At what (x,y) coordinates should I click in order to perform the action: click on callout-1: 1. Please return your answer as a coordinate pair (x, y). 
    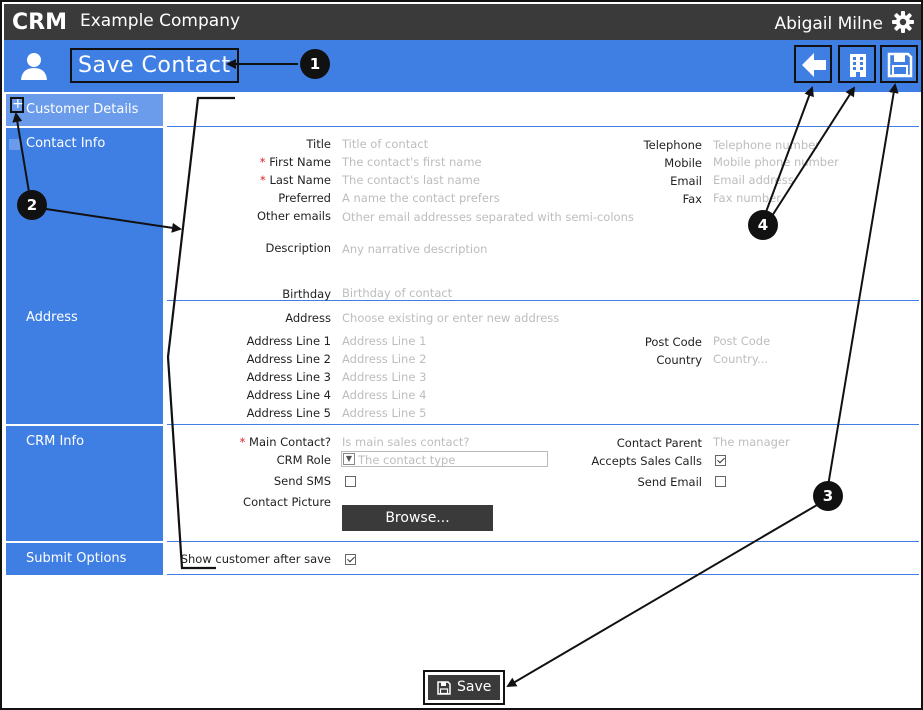
    Looking at the image, I should click on (315, 64).